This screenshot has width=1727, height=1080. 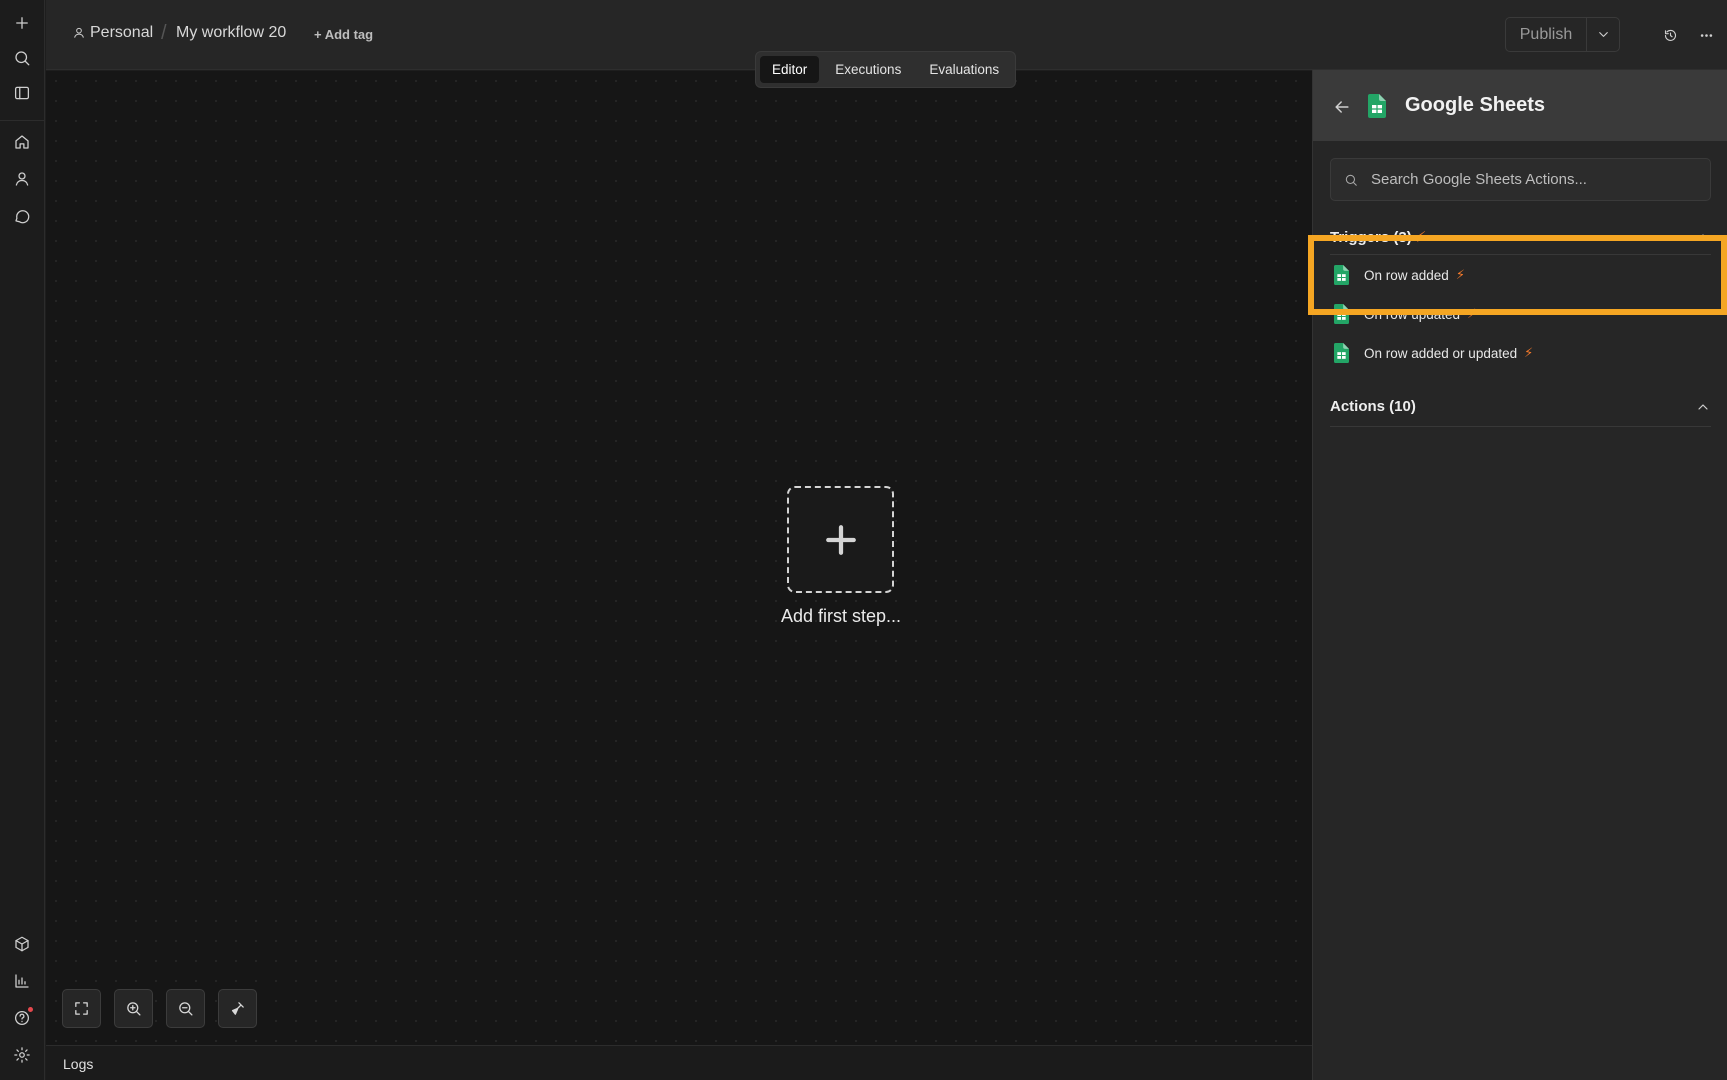 I want to click on back-button, so click(x=1342, y=107).